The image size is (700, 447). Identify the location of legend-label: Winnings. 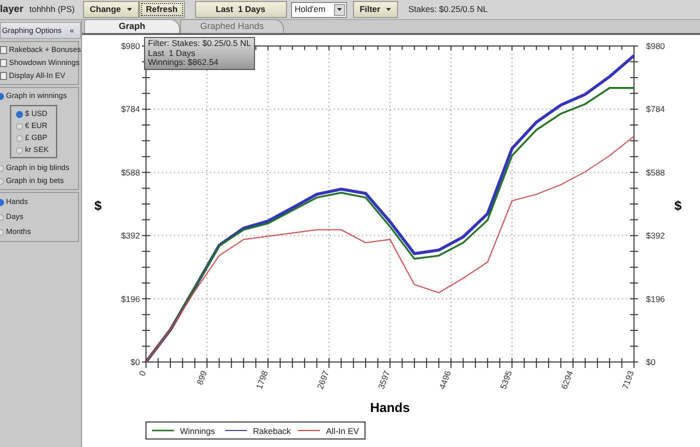
(197, 431).